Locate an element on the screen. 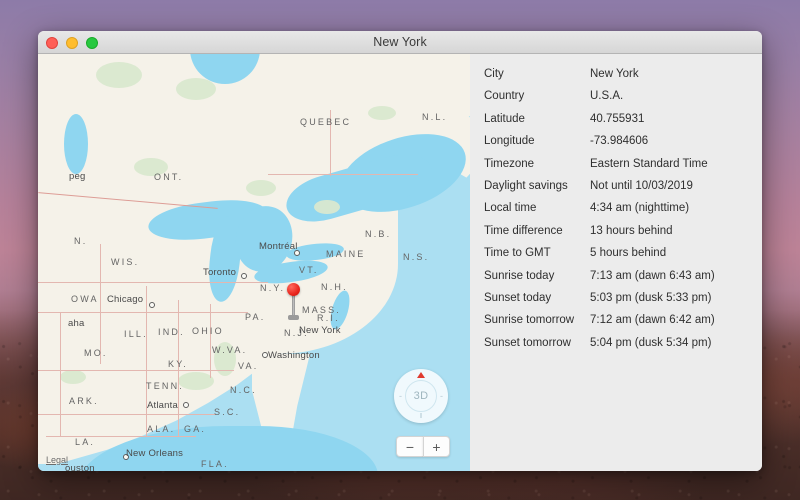  info-label: Time to GMT is located at coordinates (517, 253).